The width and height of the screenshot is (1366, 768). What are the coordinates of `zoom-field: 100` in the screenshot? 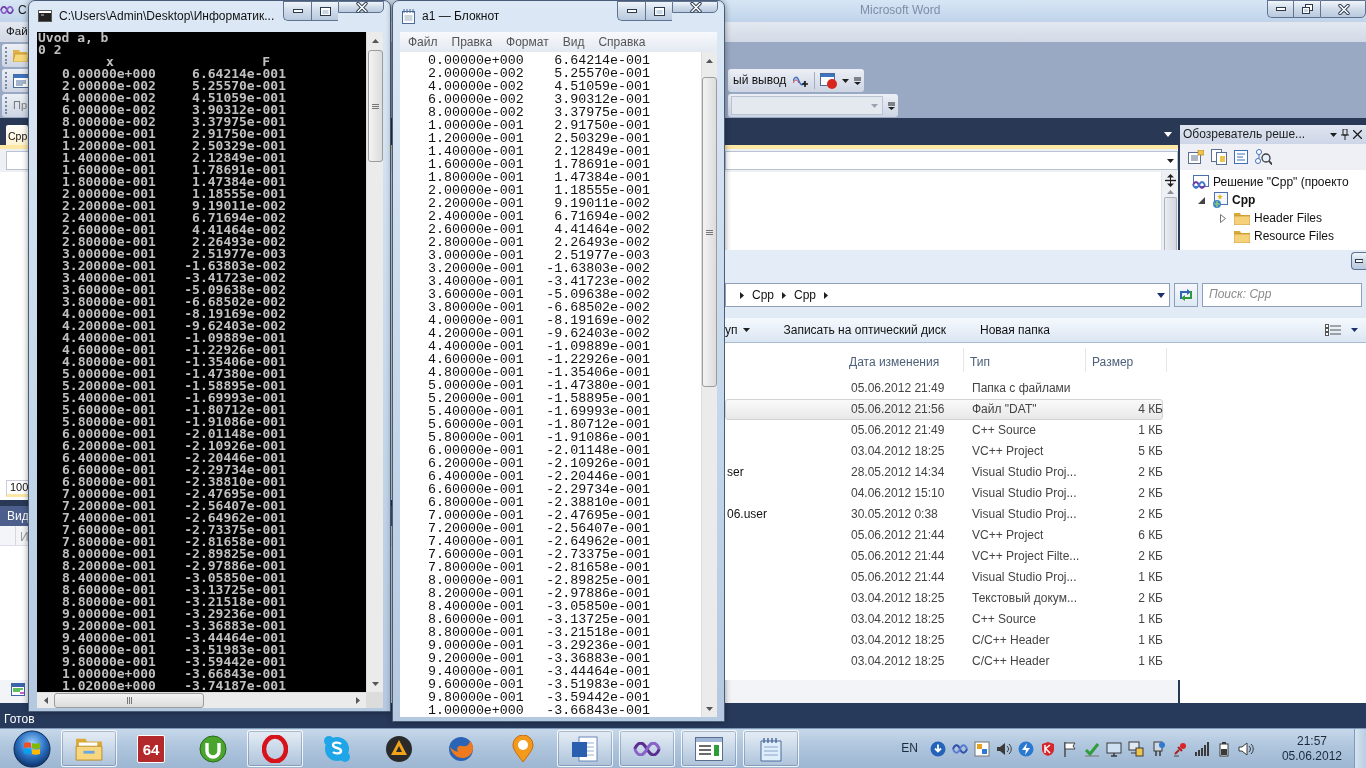 It's located at (17, 488).